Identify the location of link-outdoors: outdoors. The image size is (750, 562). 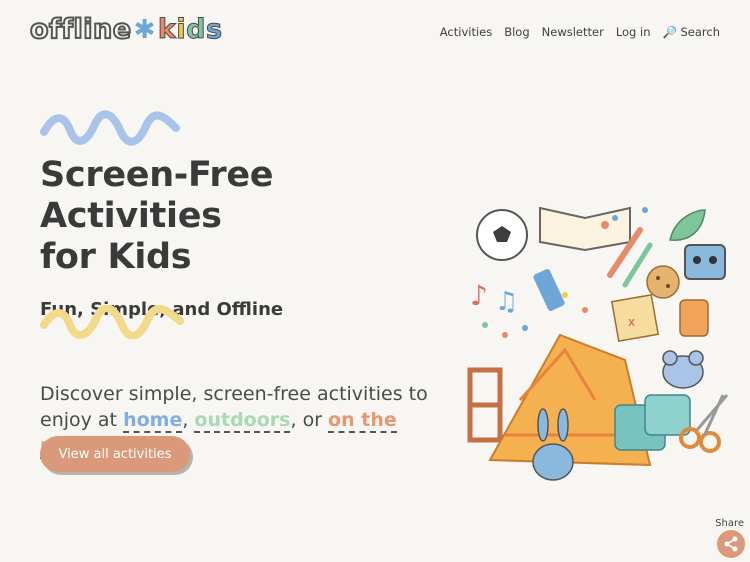
(242, 421).